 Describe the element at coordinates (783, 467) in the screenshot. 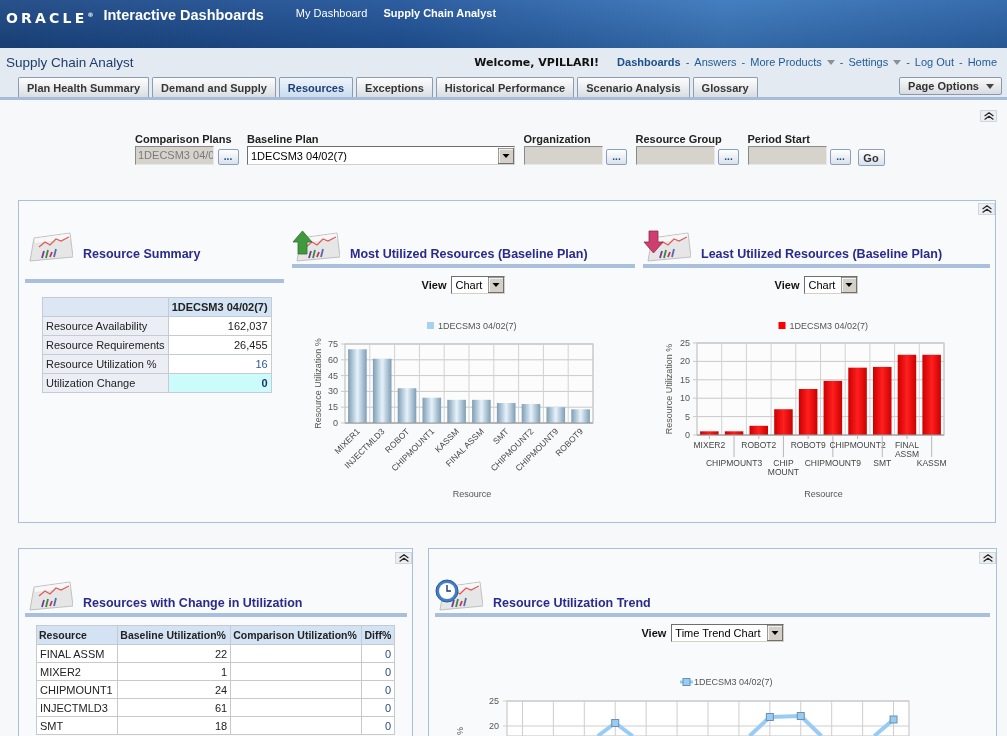

I see `category-label: CHIP MOUNT` at that location.